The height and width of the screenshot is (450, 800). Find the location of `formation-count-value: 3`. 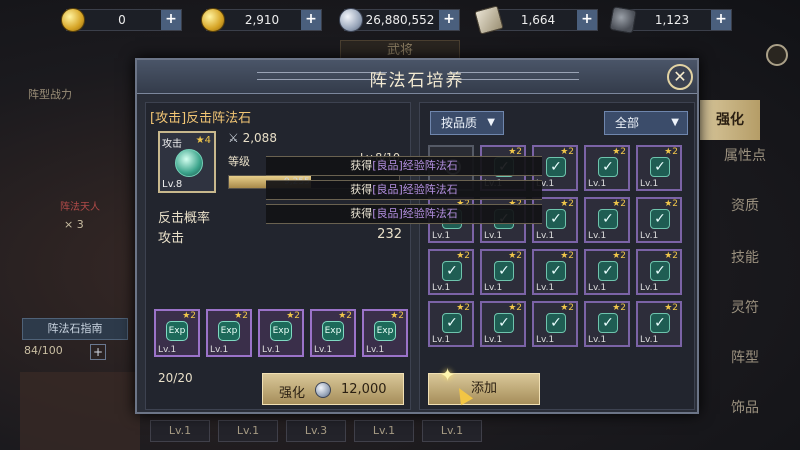

formation-count-value: 3 is located at coordinates (80, 224).